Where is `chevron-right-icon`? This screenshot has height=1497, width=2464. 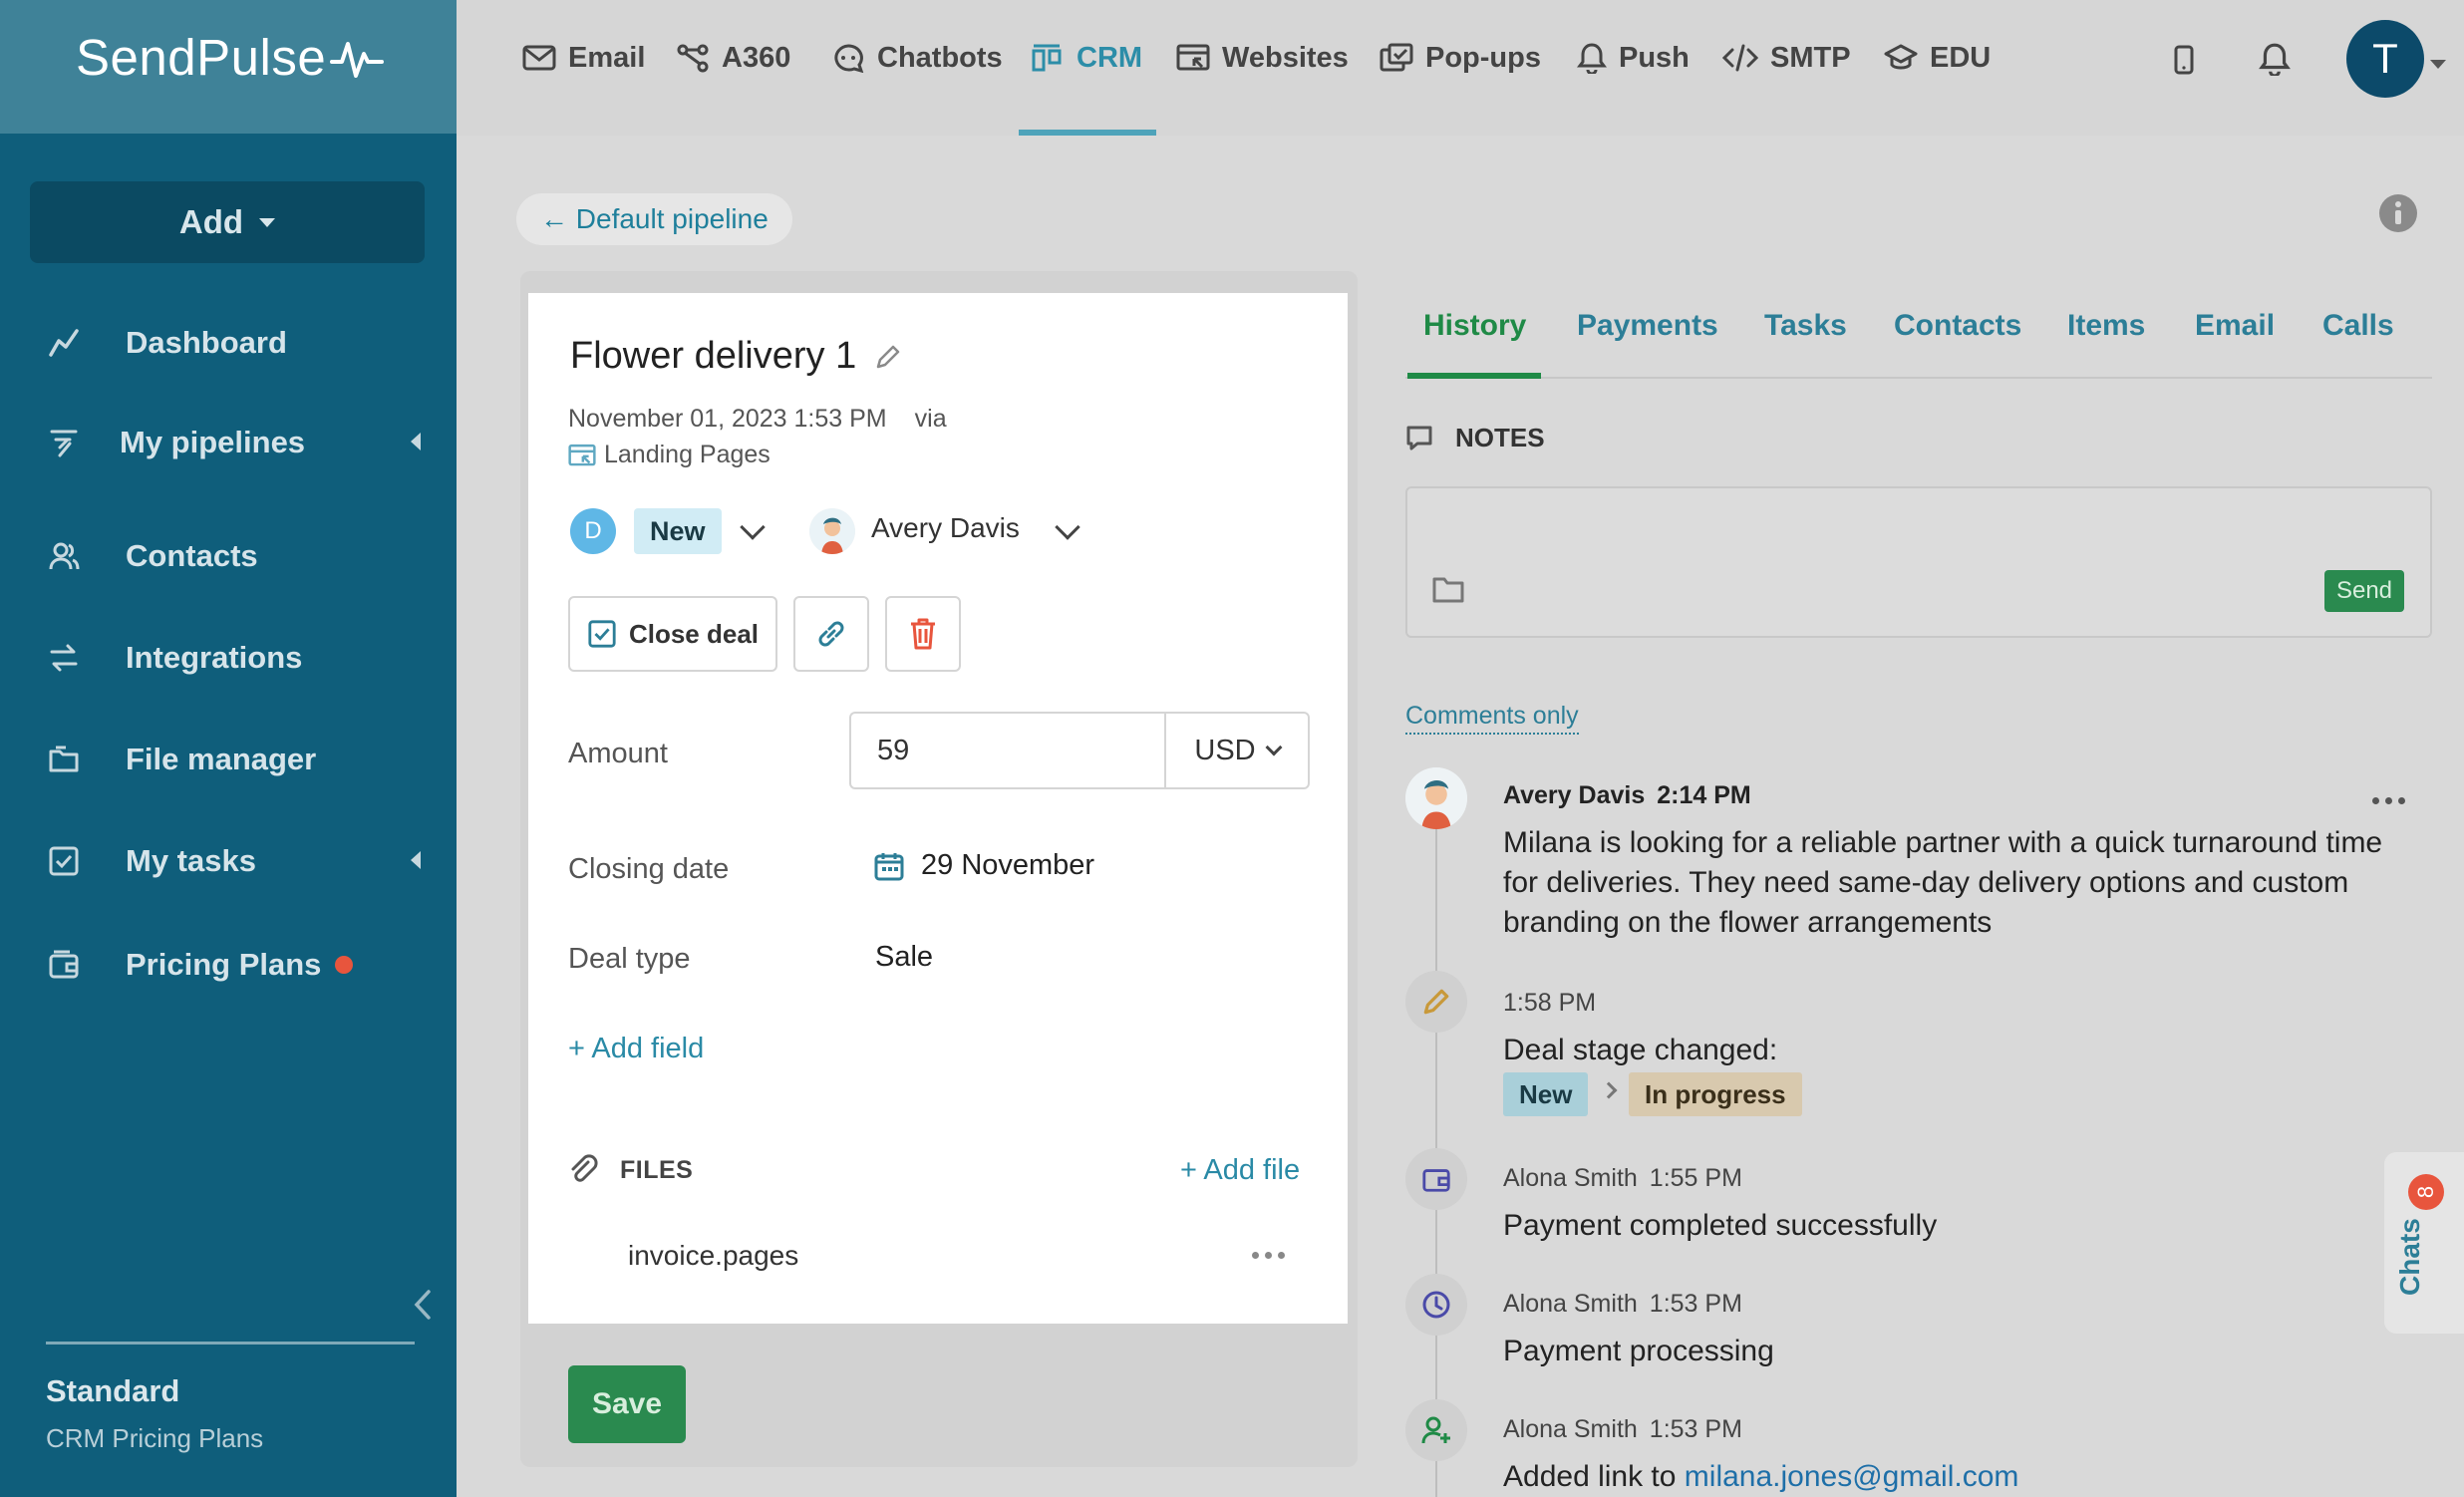 chevron-right-icon is located at coordinates (1609, 1090).